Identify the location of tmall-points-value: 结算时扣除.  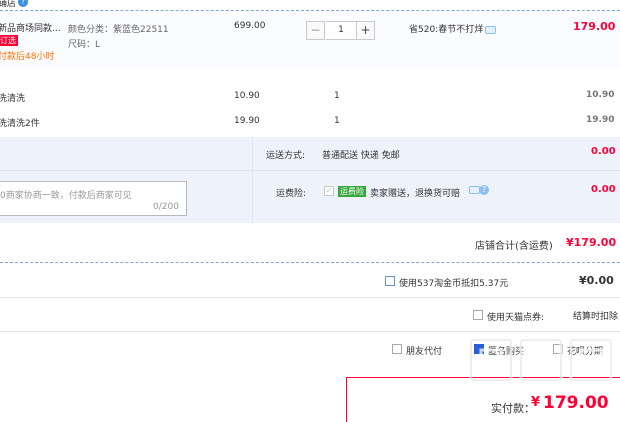
(596, 317).